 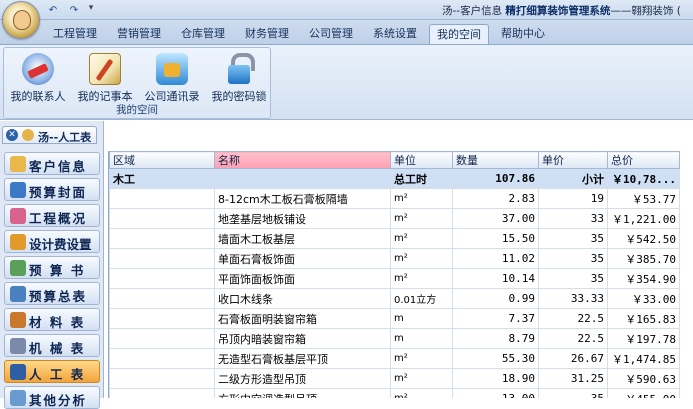 What do you see at coordinates (643, 338) in the screenshot?
I see `cell-total: ￥197.78` at bounding box center [643, 338].